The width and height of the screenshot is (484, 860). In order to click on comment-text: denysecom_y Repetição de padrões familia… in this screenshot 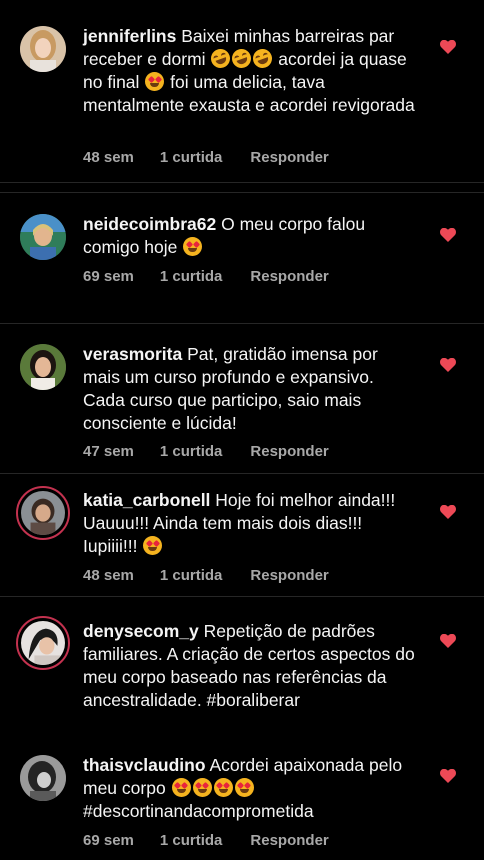, I will do `click(250, 666)`.